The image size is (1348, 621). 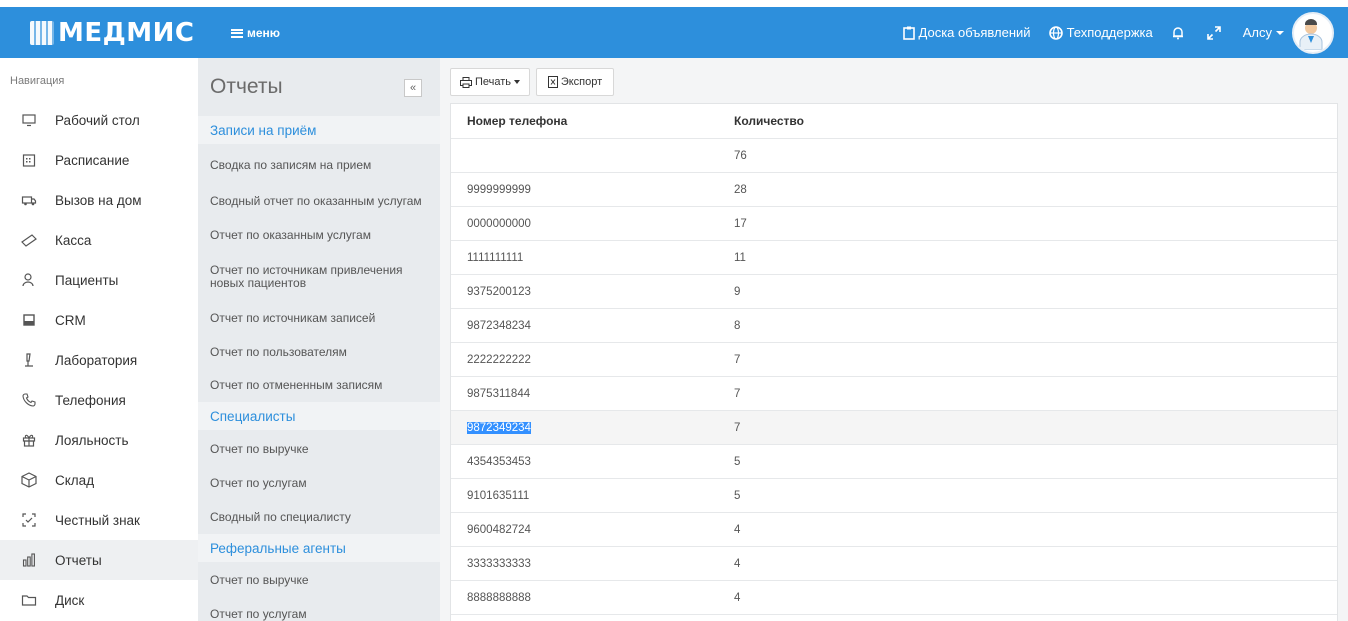 What do you see at coordinates (264, 33) in the screenshot?
I see `menu-label: меню` at bounding box center [264, 33].